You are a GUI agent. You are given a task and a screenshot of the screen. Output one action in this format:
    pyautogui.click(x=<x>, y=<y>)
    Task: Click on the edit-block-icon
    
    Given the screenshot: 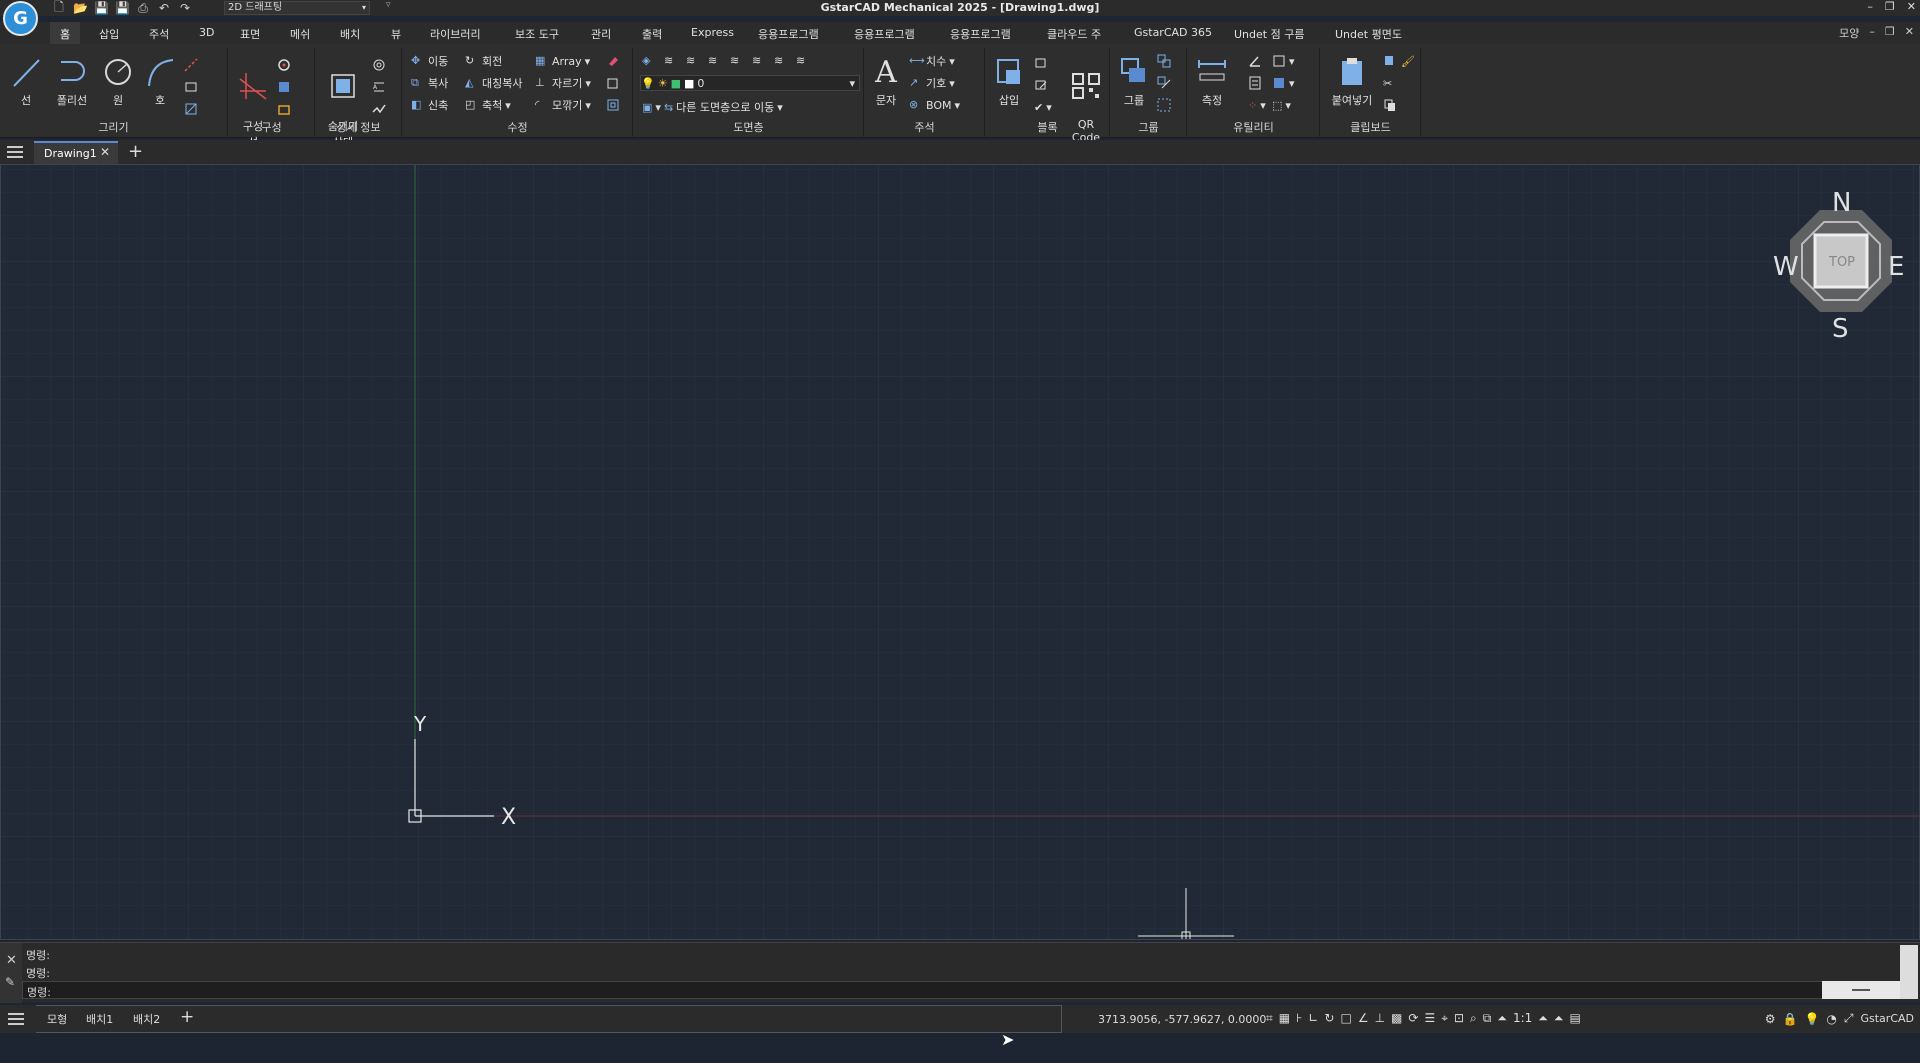 What is the action you would take?
    pyautogui.click(x=1041, y=85)
    